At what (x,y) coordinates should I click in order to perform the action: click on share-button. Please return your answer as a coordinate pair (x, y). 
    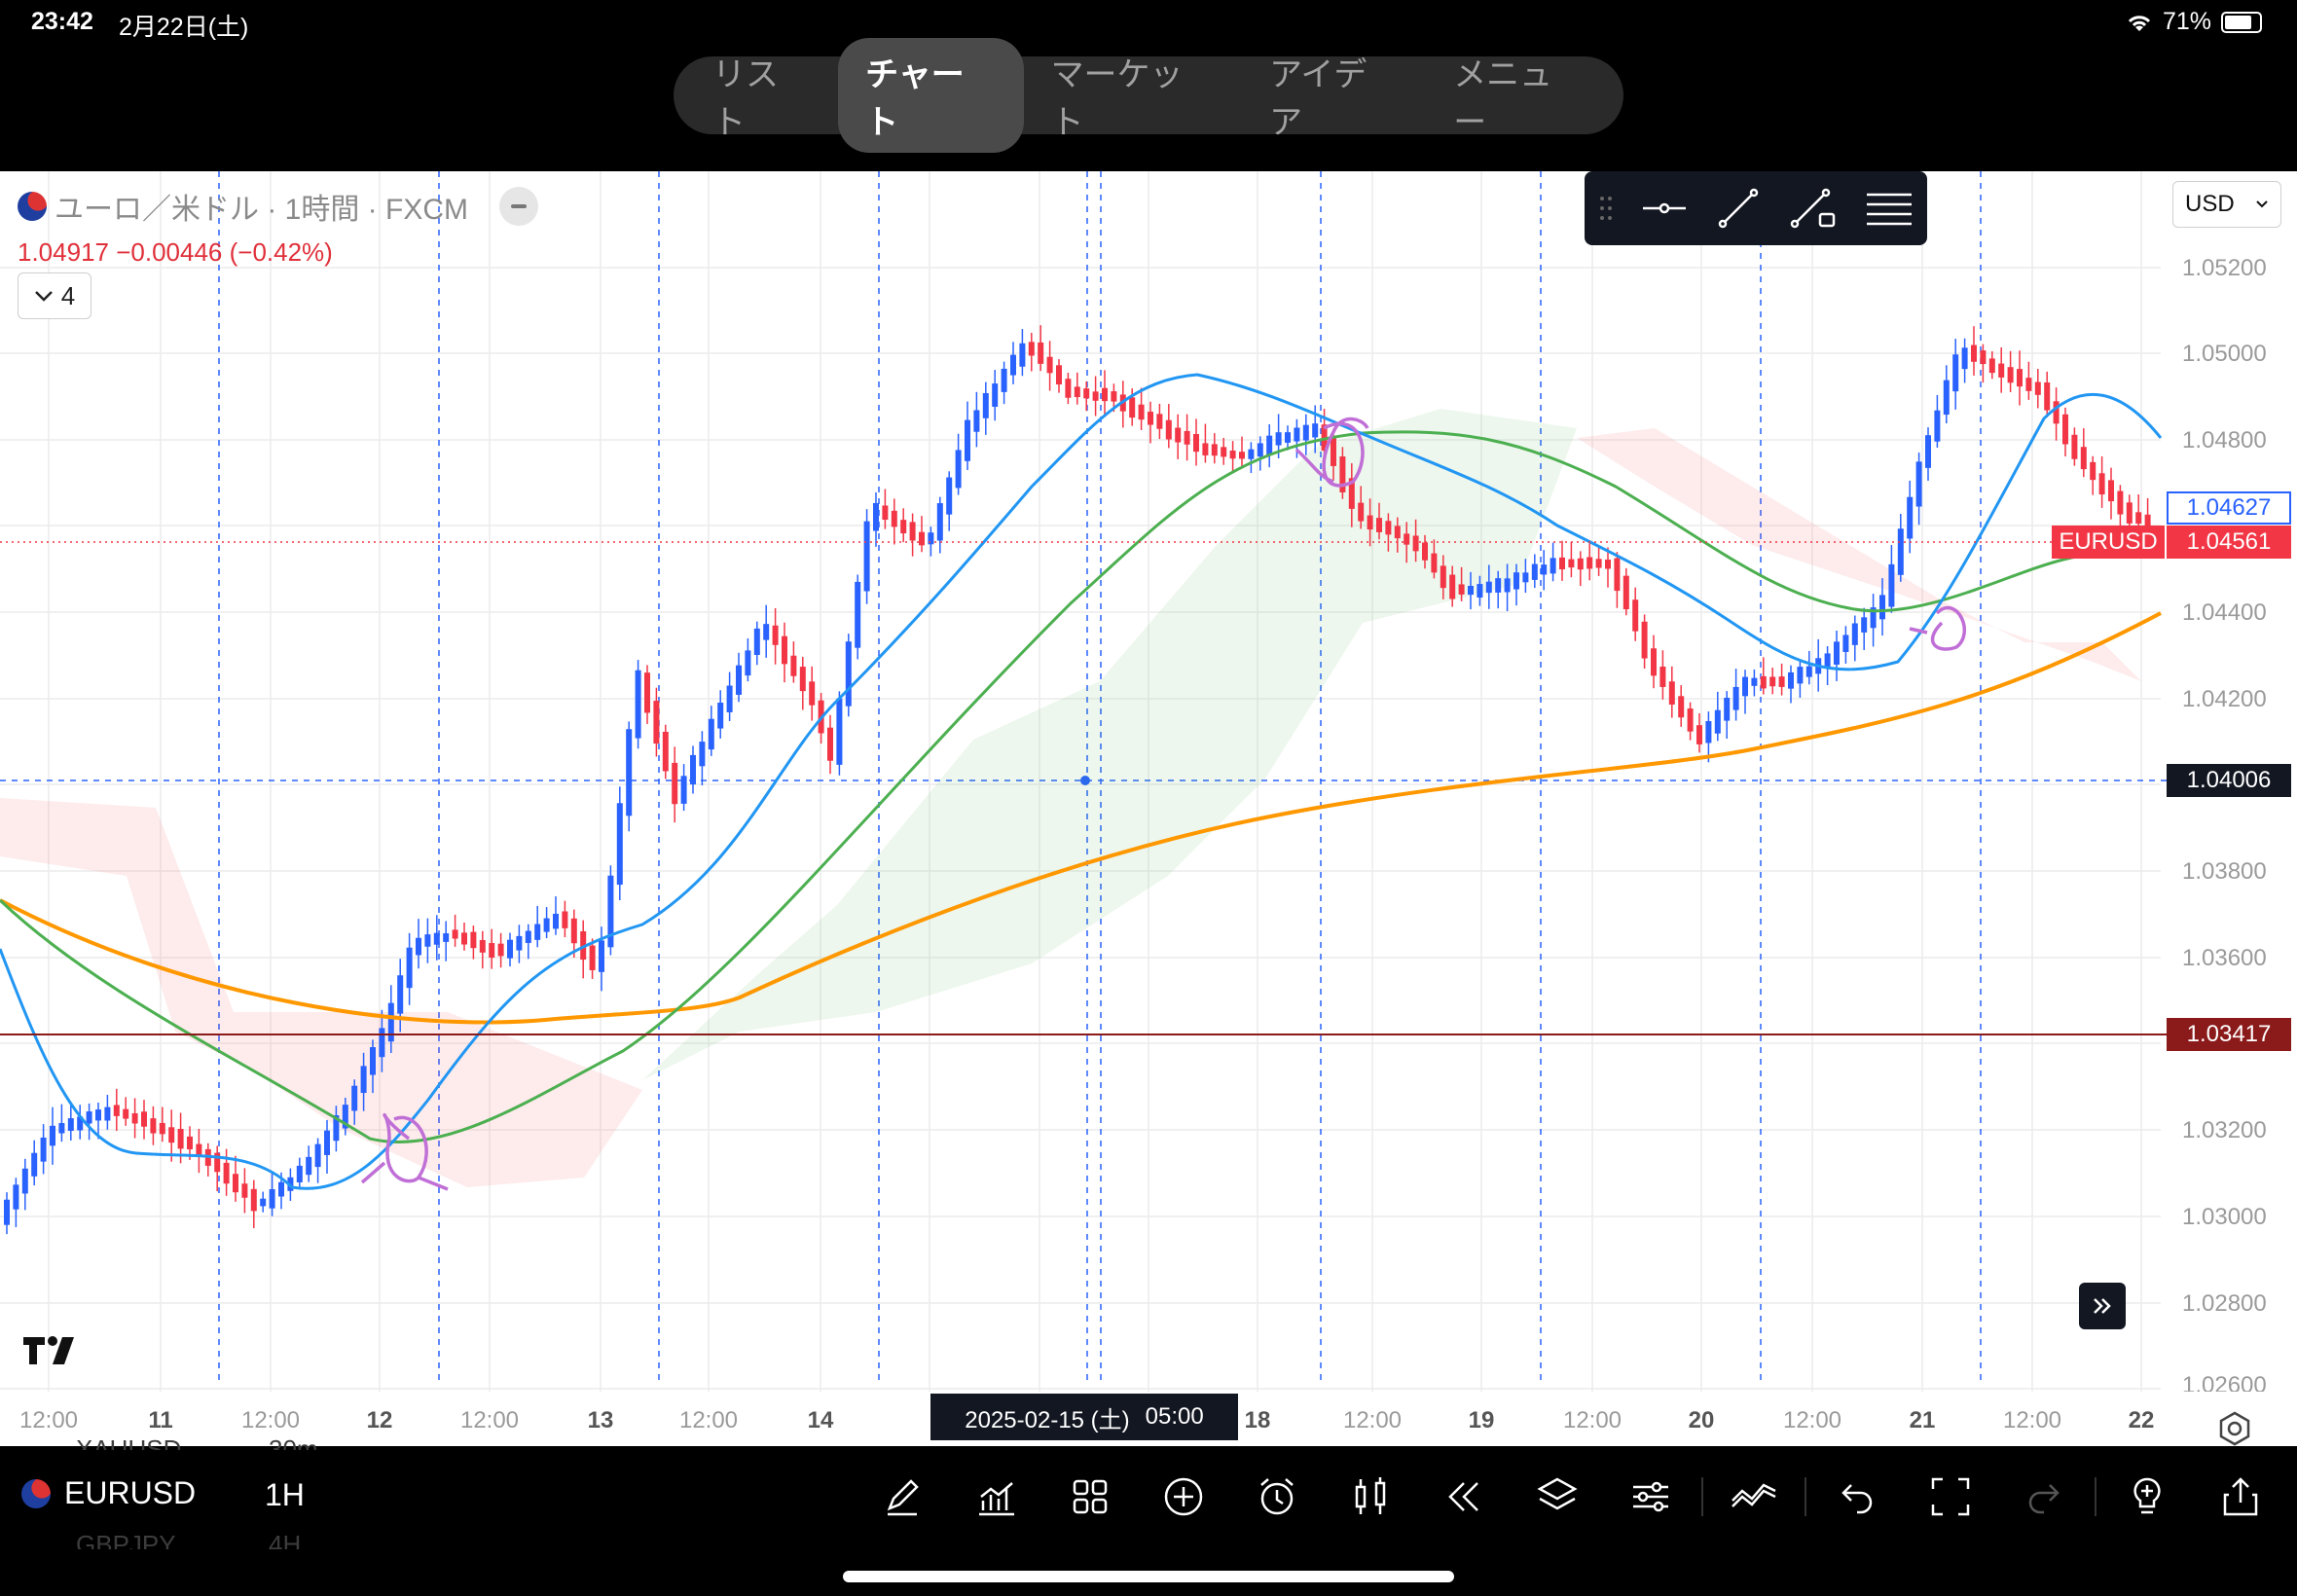
    Looking at the image, I should click on (2240, 1497).